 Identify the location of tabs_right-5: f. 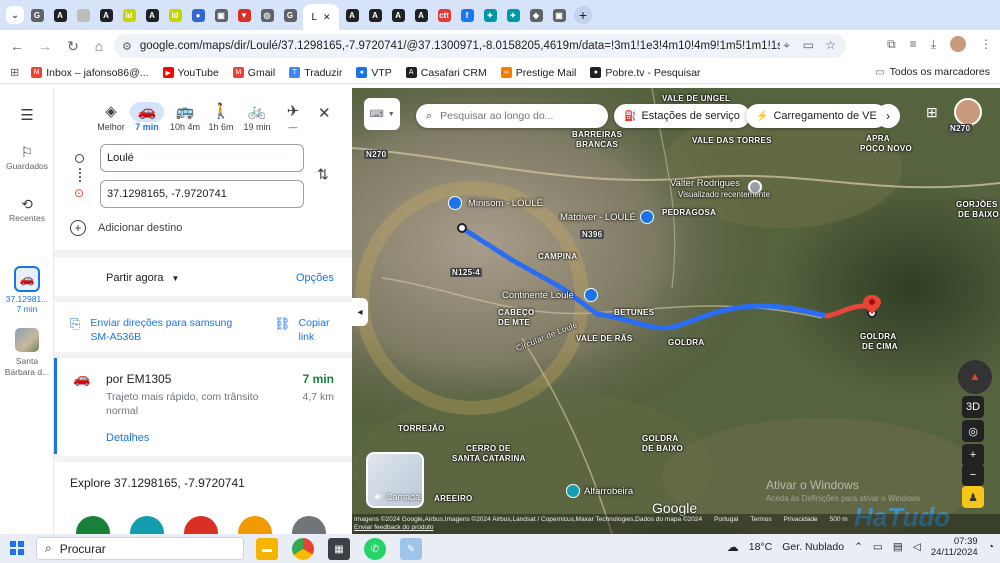
(467, 15).